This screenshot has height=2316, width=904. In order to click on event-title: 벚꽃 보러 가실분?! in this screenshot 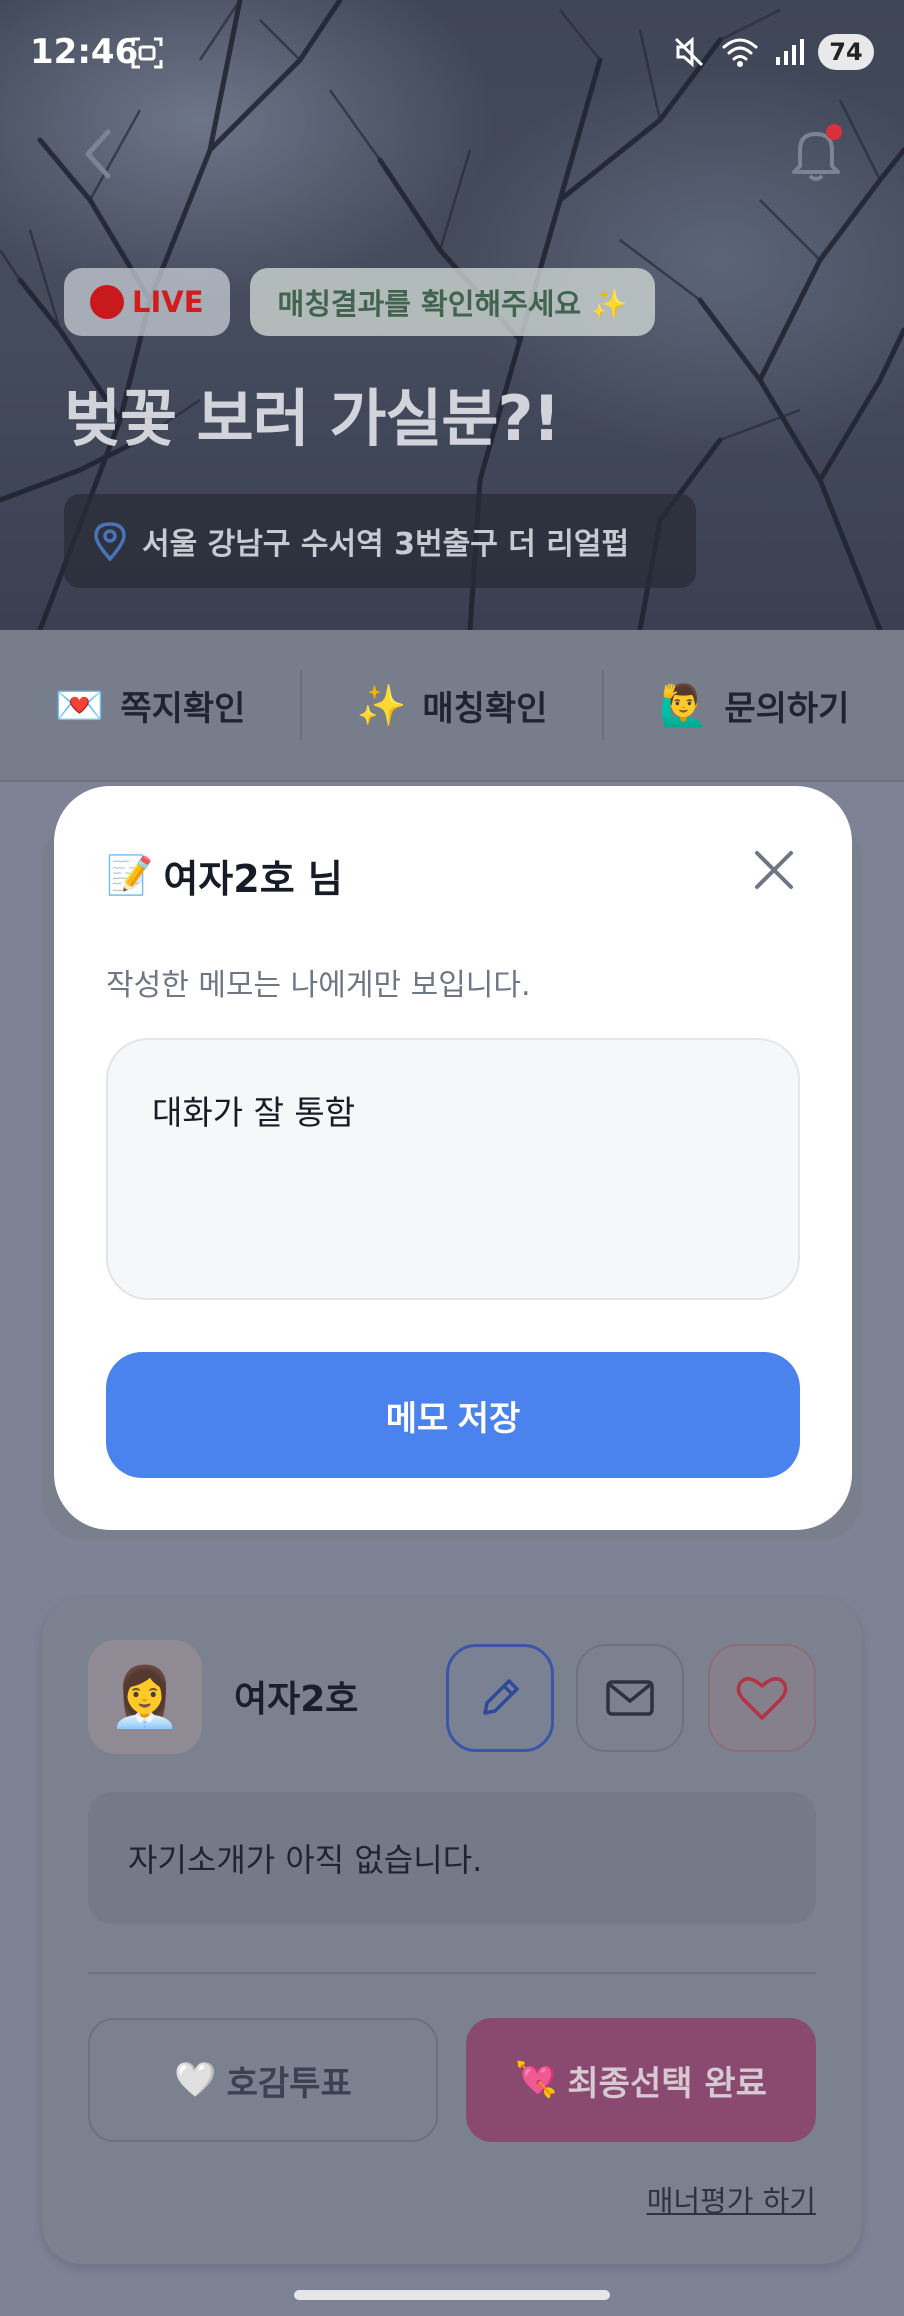, I will do `click(312, 418)`.